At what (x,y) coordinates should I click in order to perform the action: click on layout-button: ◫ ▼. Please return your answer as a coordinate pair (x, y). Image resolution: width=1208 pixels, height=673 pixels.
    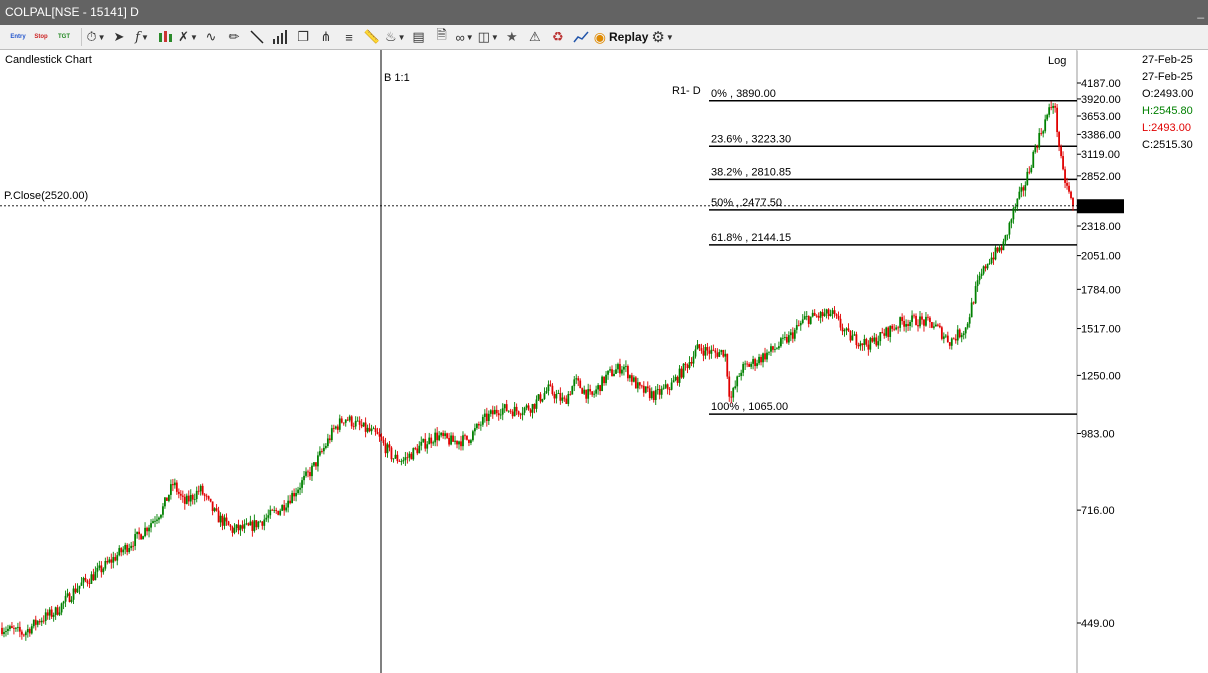
    Looking at the image, I should click on (488, 37).